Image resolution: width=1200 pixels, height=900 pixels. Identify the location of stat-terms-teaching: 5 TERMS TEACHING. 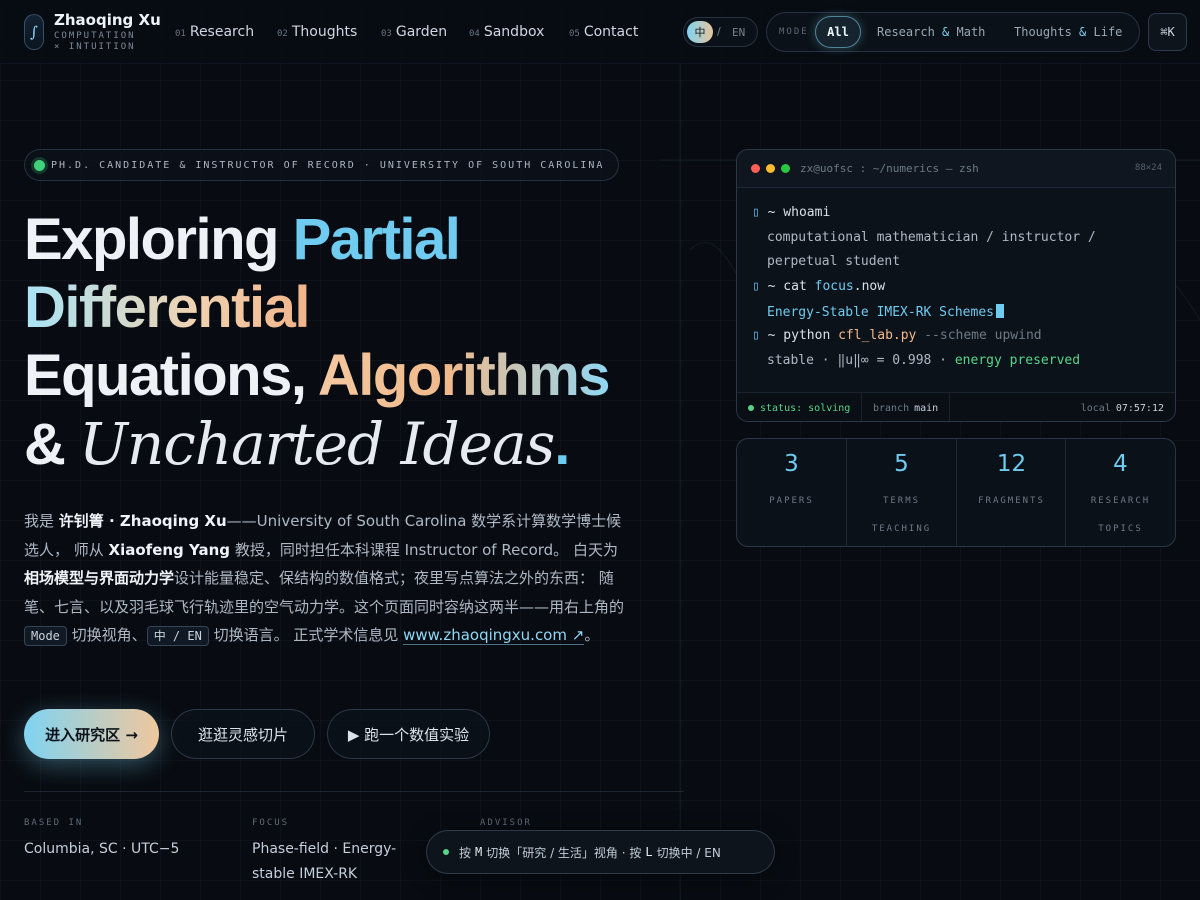
(901, 492).